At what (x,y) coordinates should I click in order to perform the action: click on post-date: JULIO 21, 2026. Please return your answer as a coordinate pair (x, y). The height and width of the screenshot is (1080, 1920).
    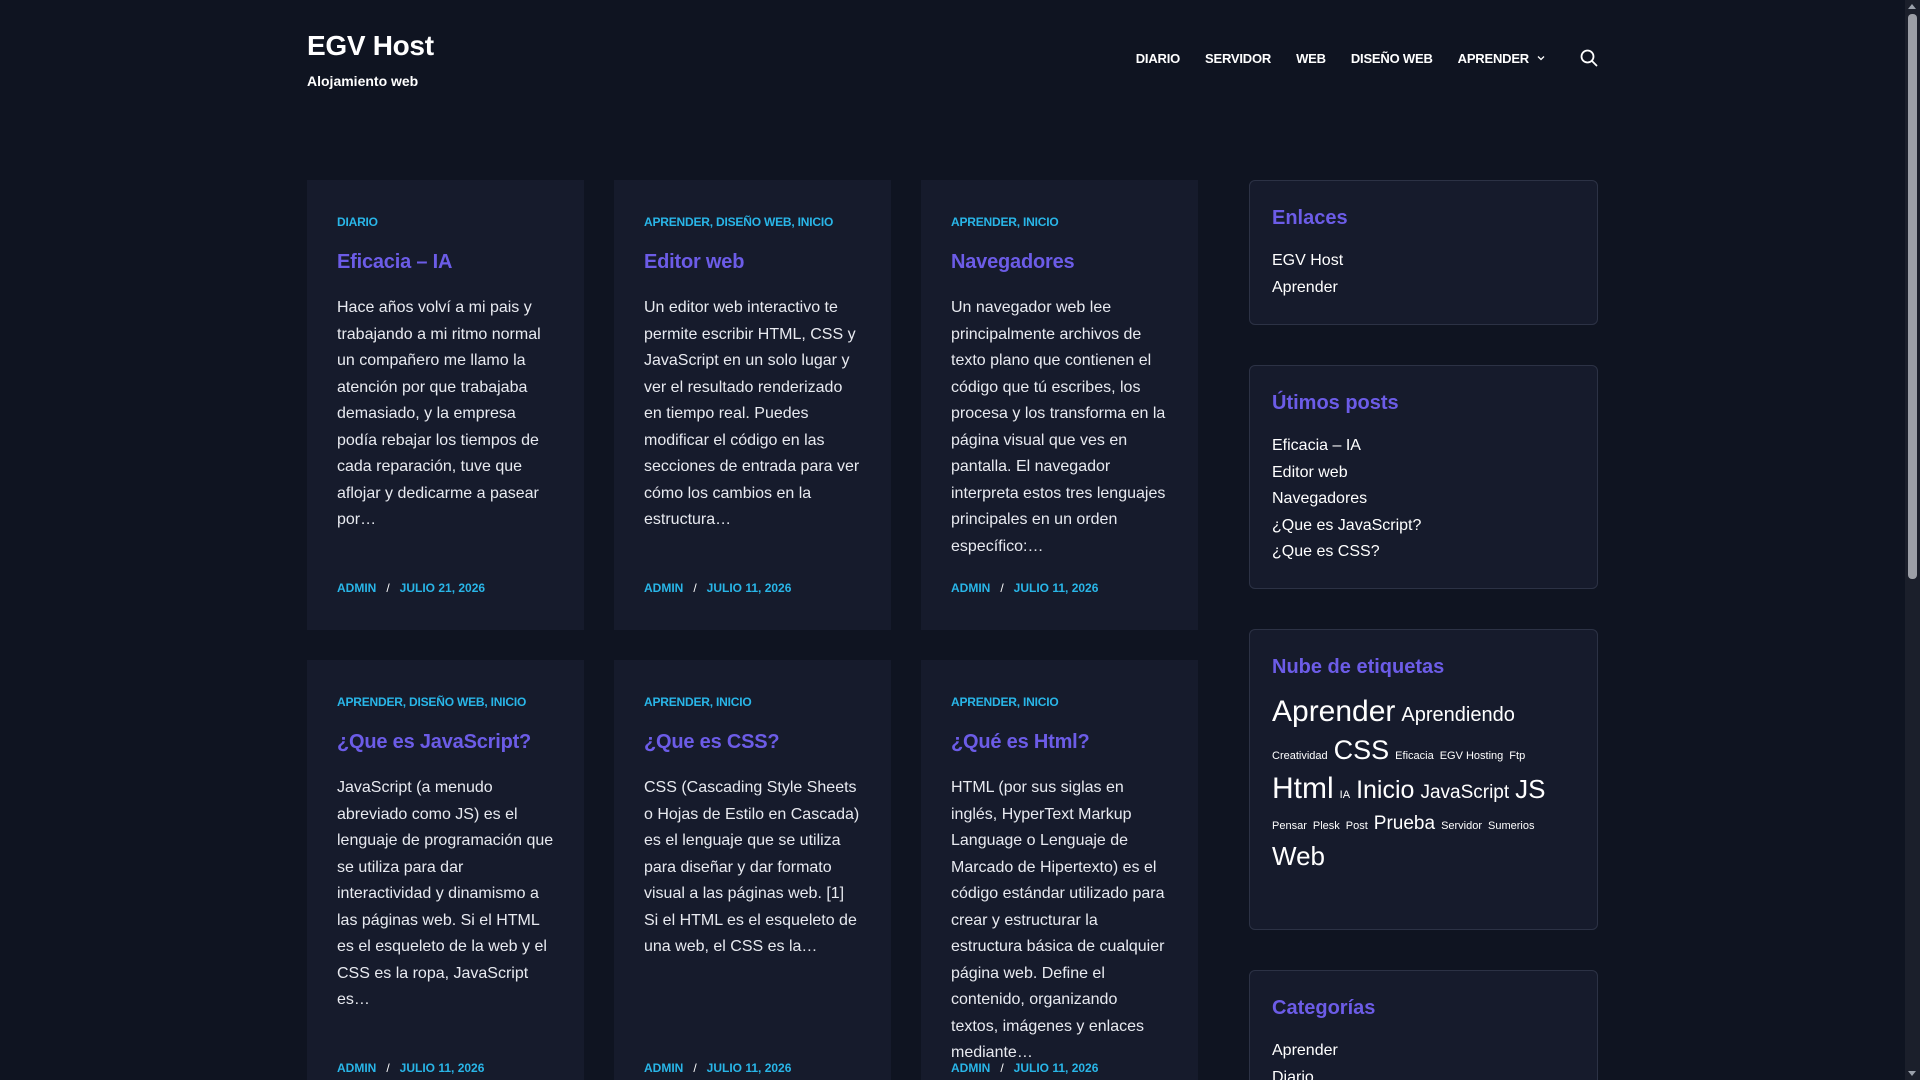
    Looking at the image, I should click on (442, 588).